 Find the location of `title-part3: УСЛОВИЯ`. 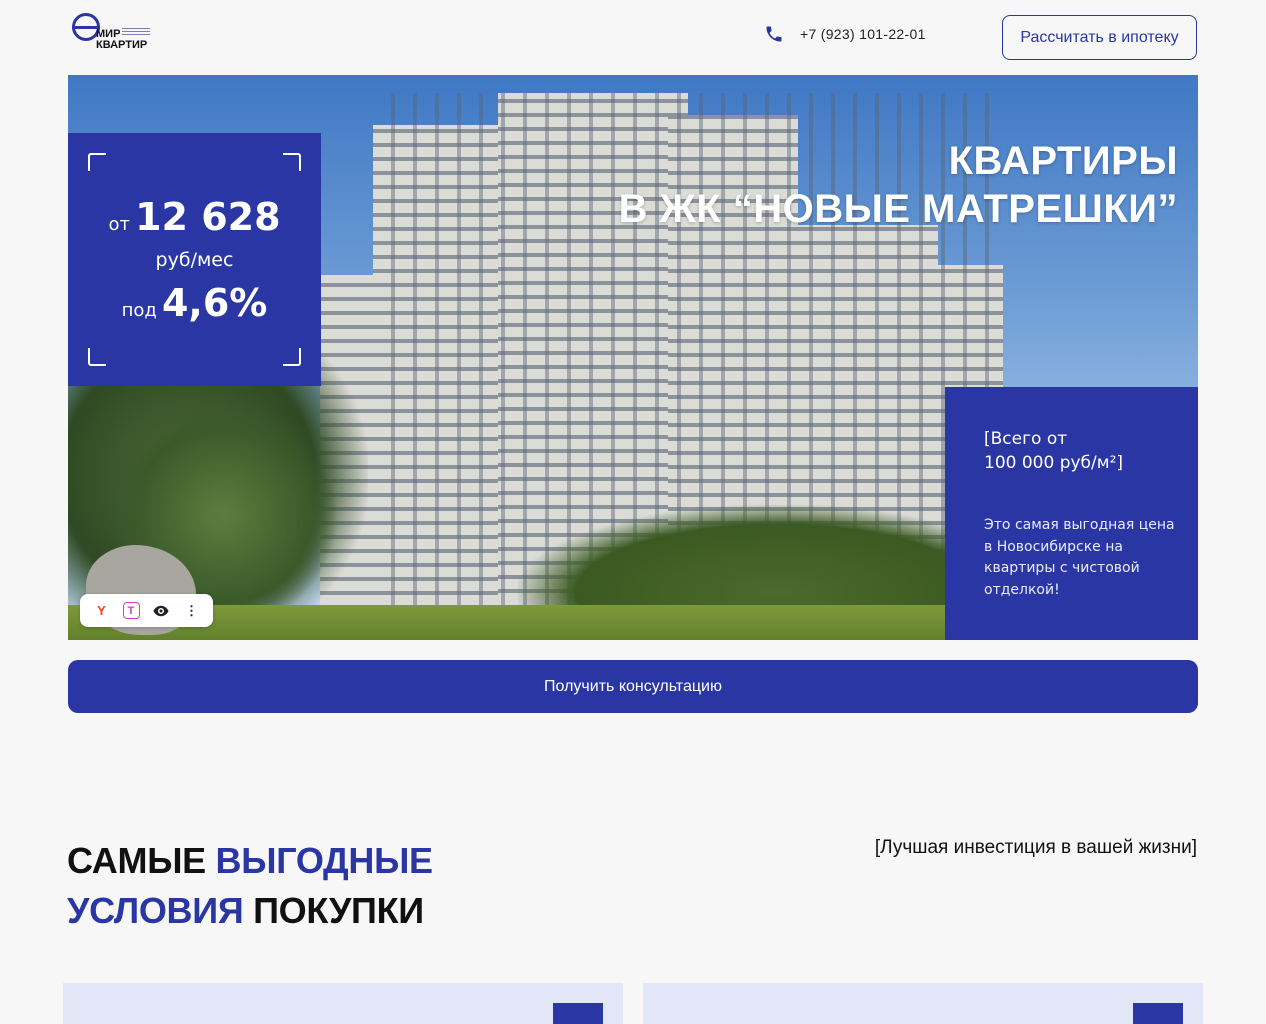

title-part3: УСЛОВИЯ is located at coordinates (155, 910).